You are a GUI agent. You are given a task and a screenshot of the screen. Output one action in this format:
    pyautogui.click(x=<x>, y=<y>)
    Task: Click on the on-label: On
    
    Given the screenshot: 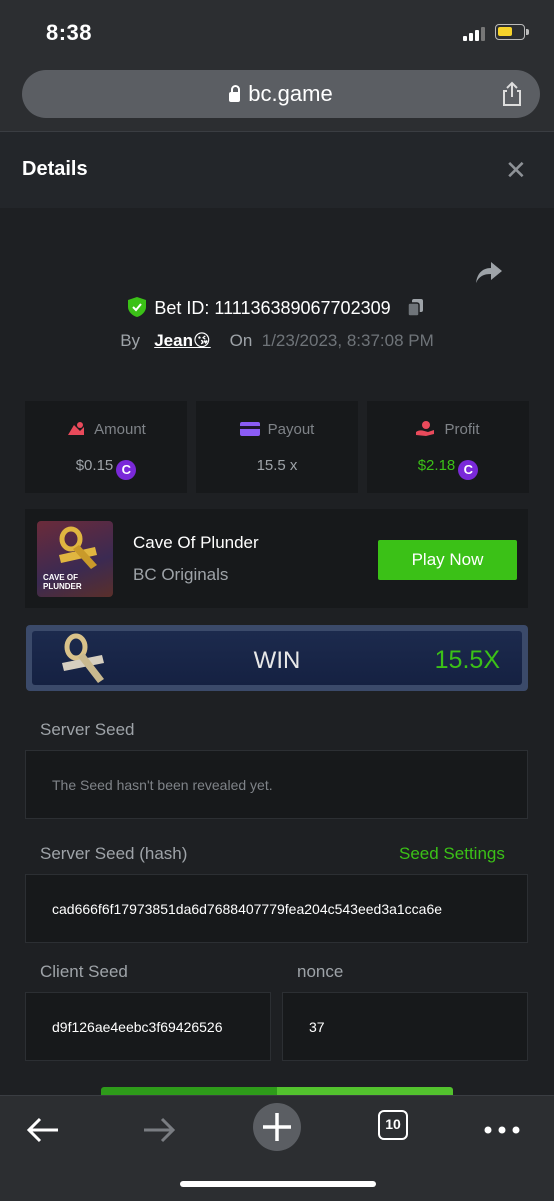 What is the action you would take?
    pyautogui.click(x=241, y=340)
    